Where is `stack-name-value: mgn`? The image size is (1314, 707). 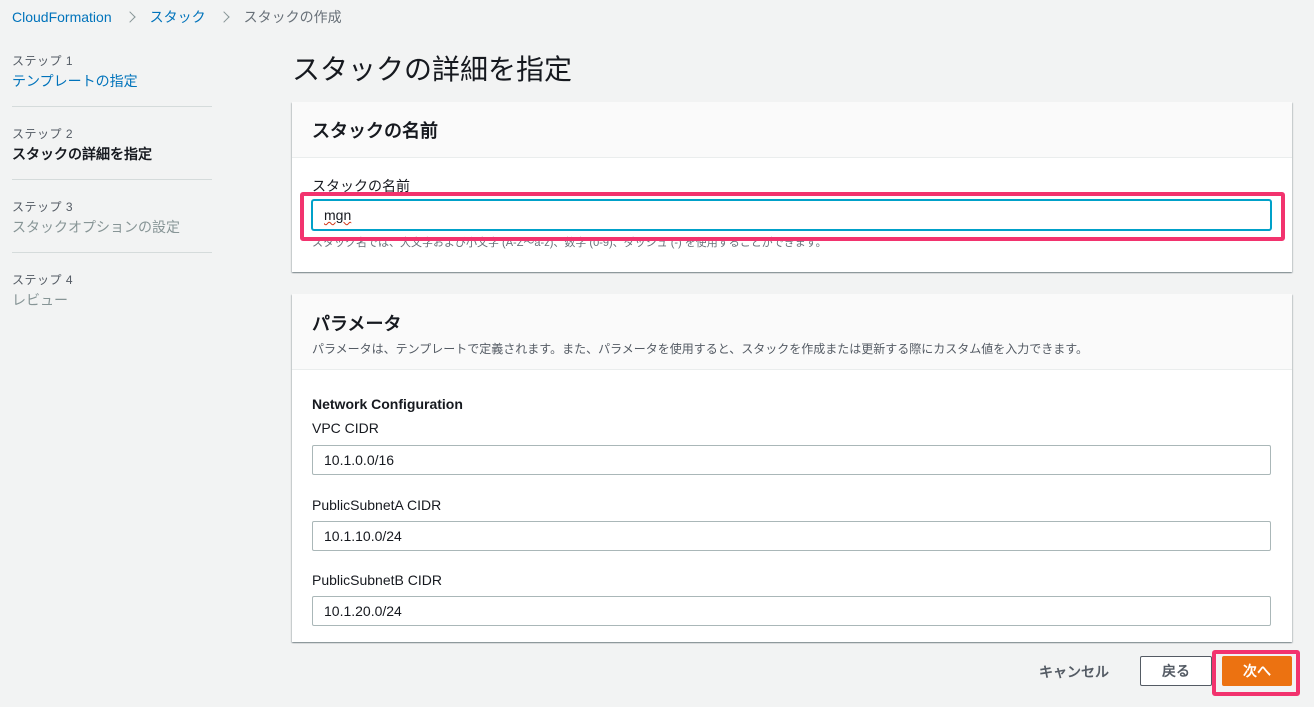 stack-name-value: mgn is located at coordinates (338, 215).